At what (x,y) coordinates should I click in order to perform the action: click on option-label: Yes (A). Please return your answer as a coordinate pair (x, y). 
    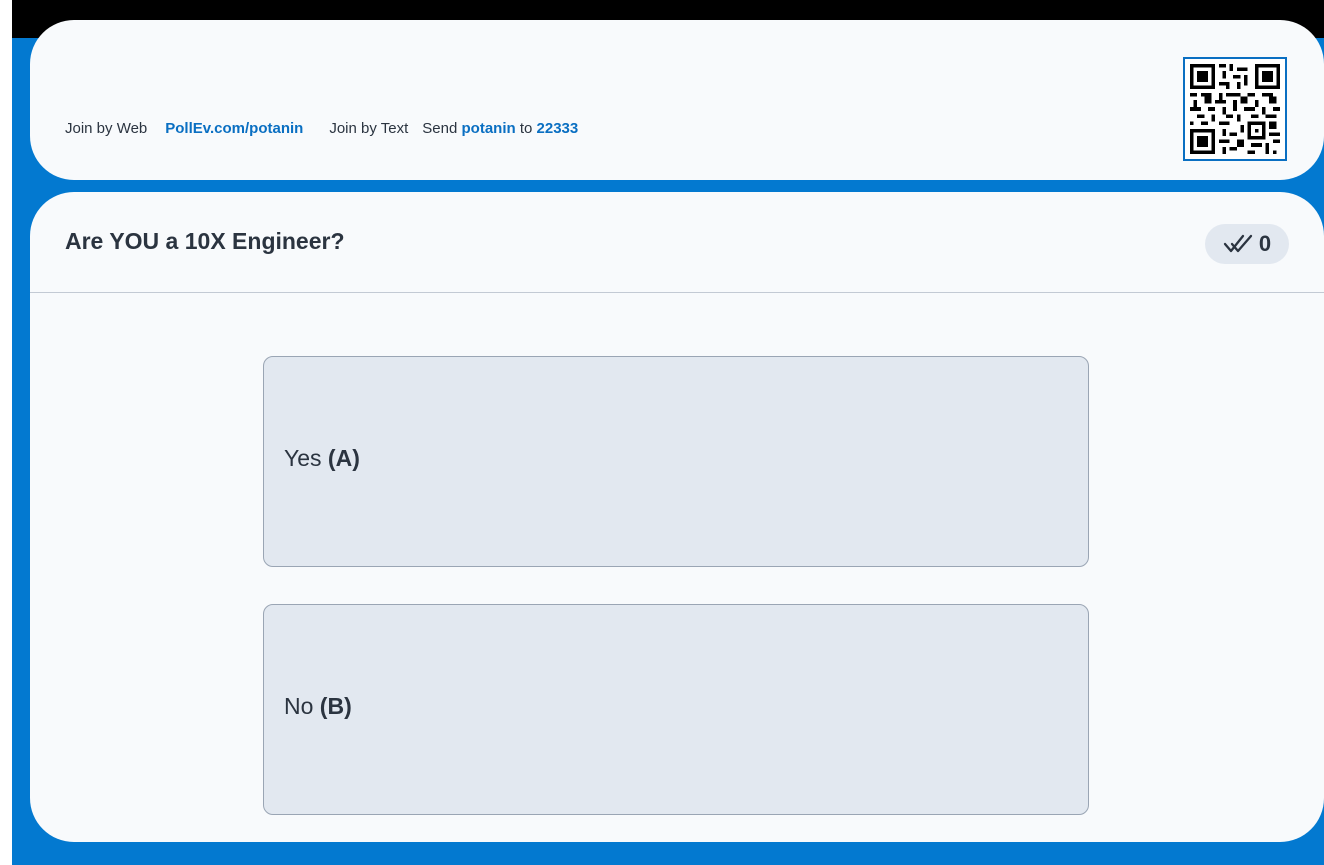
    Looking at the image, I should click on (322, 458).